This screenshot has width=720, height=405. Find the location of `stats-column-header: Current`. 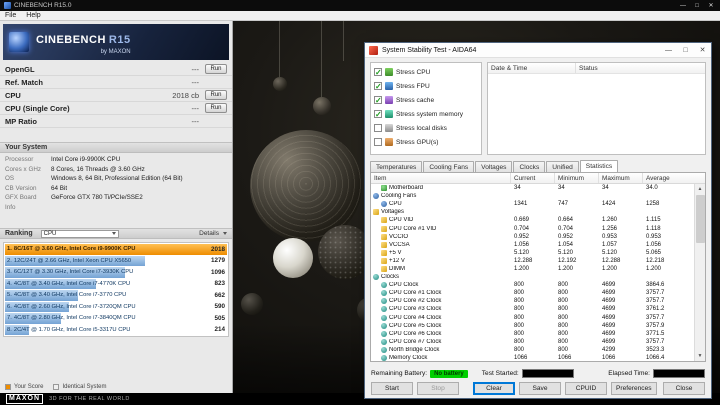

stats-column-header: Current is located at coordinates (533, 178).